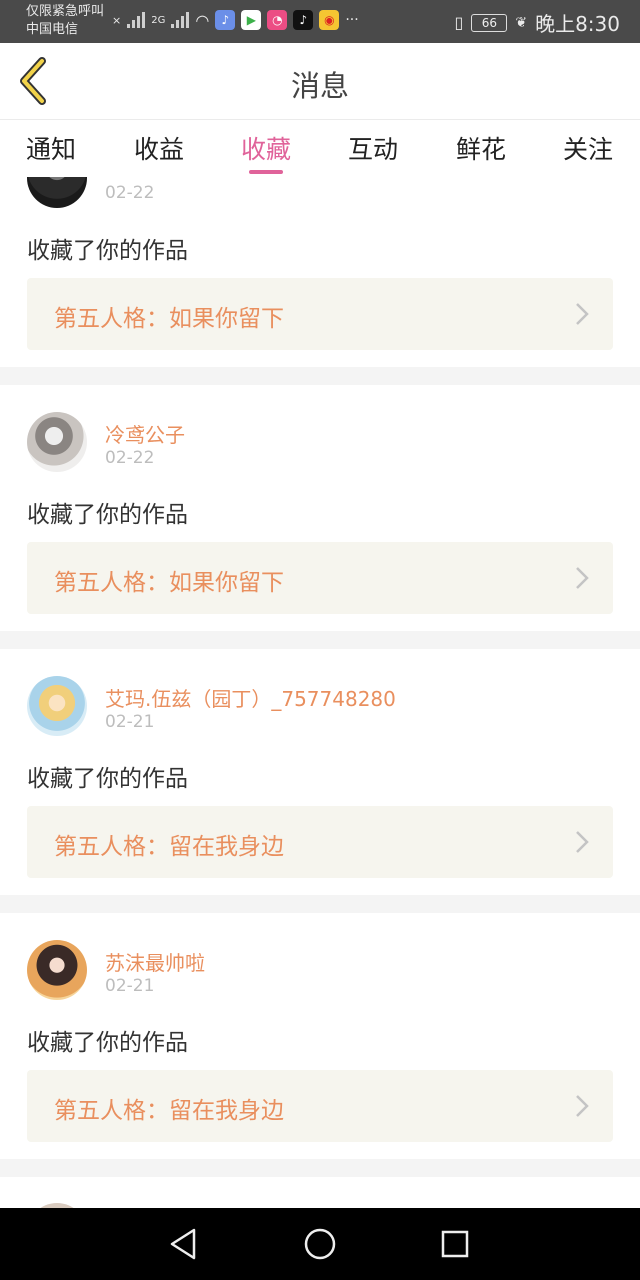 This screenshot has width=640, height=1280. What do you see at coordinates (489, 22) in the screenshot?
I see `battery-icon: 66` at bounding box center [489, 22].